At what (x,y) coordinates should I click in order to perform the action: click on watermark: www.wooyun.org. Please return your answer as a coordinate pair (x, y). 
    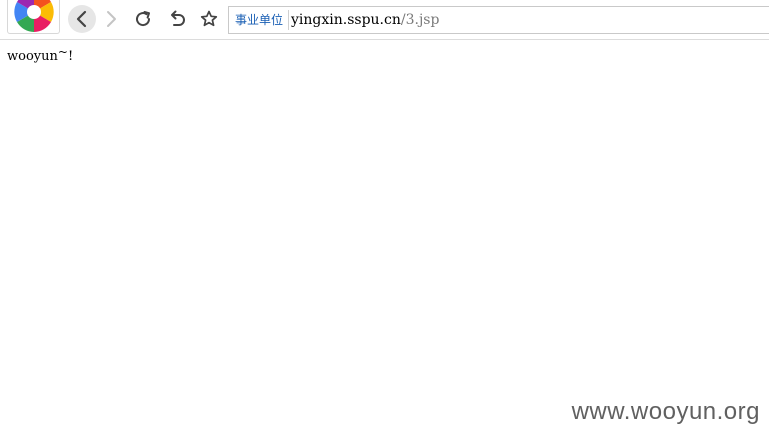
    Looking at the image, I should click on (665, 411).